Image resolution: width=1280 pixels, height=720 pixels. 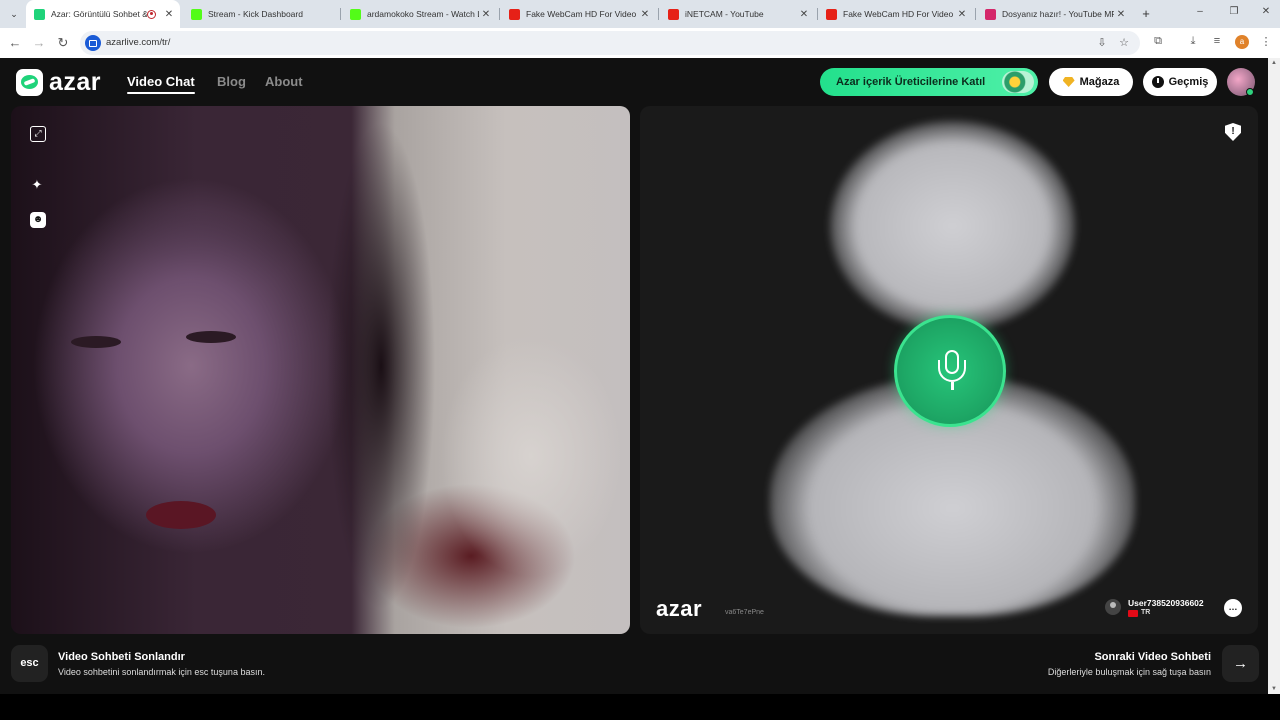 What do you see at coordinates (1242, 42) in the screenshot?
I see `profile-avatar-icon: a` at bounding box center [1242, 42].